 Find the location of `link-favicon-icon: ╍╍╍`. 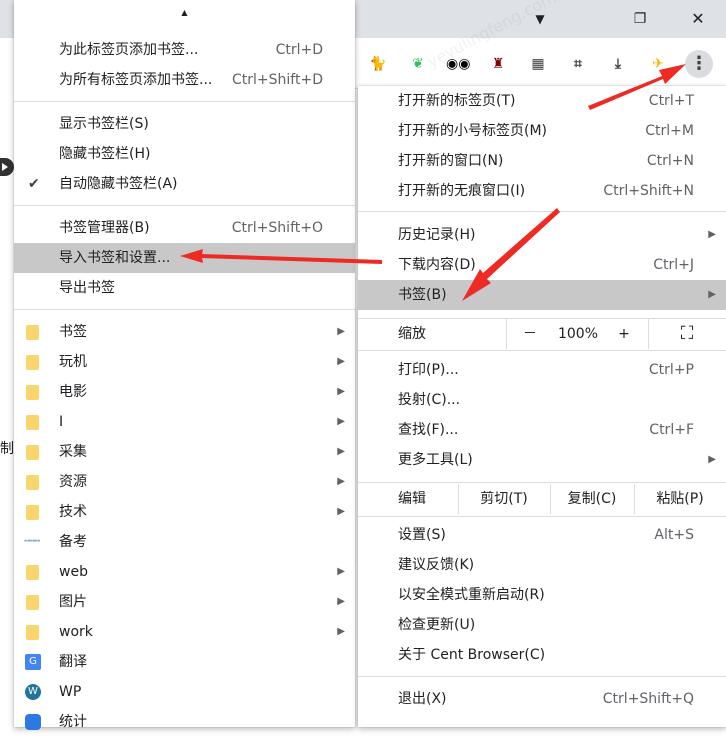

link-favicon-icon: ╍╍╍ is located at coordinates (32, 541).